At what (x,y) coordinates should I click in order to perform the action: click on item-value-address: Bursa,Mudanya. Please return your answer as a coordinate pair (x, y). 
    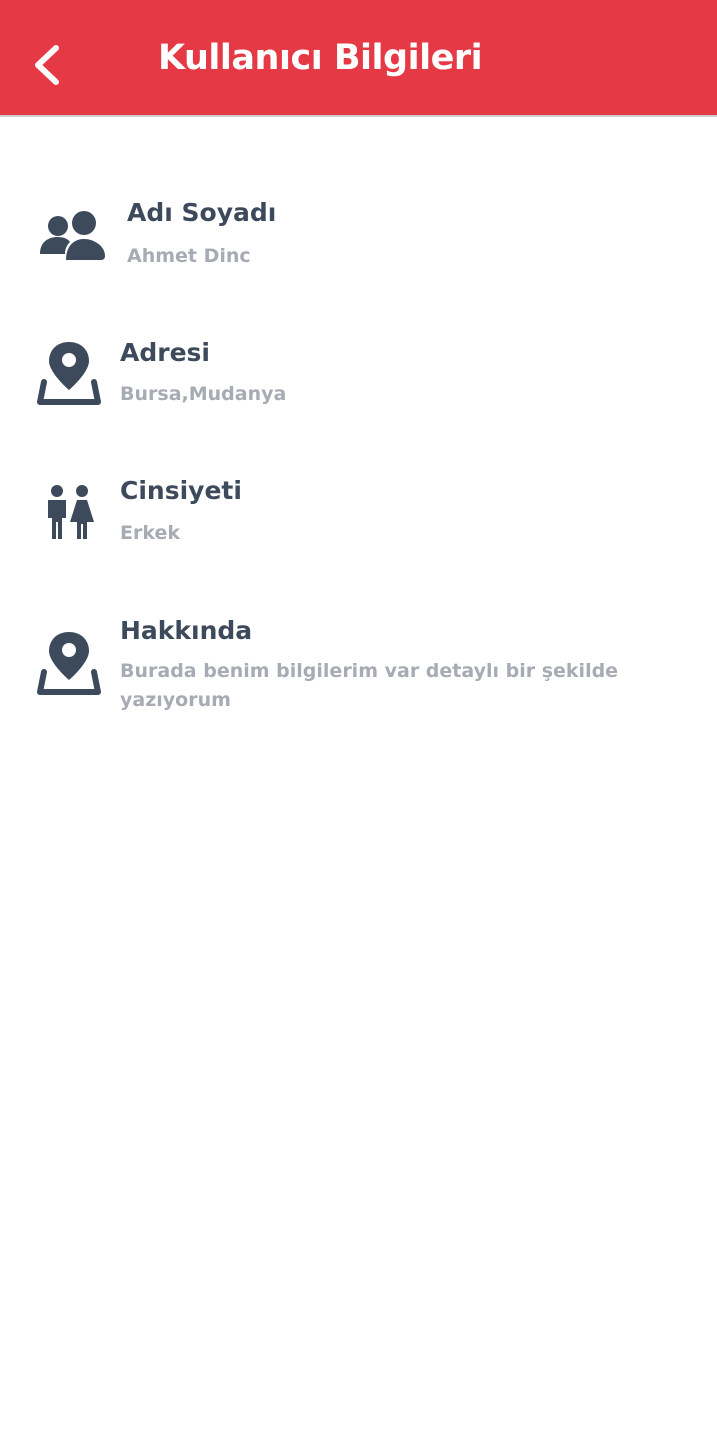
    Looking at the image, I should click on (203, 394).